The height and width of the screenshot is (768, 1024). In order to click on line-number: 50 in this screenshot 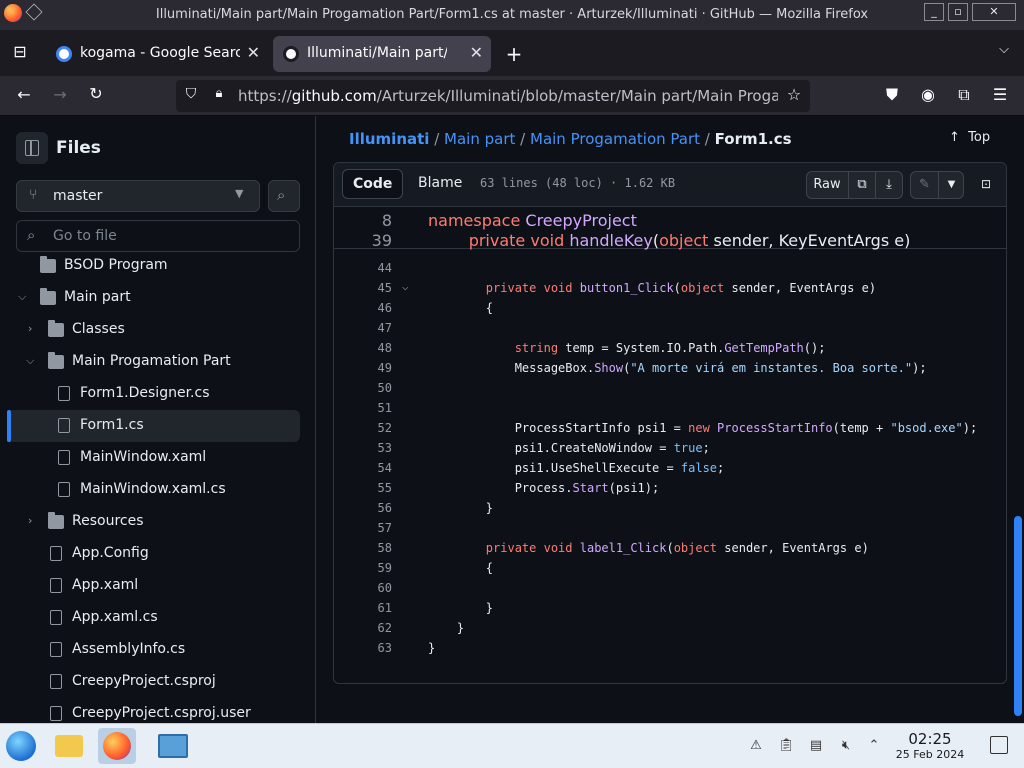, I will do `click(363, 388)`.